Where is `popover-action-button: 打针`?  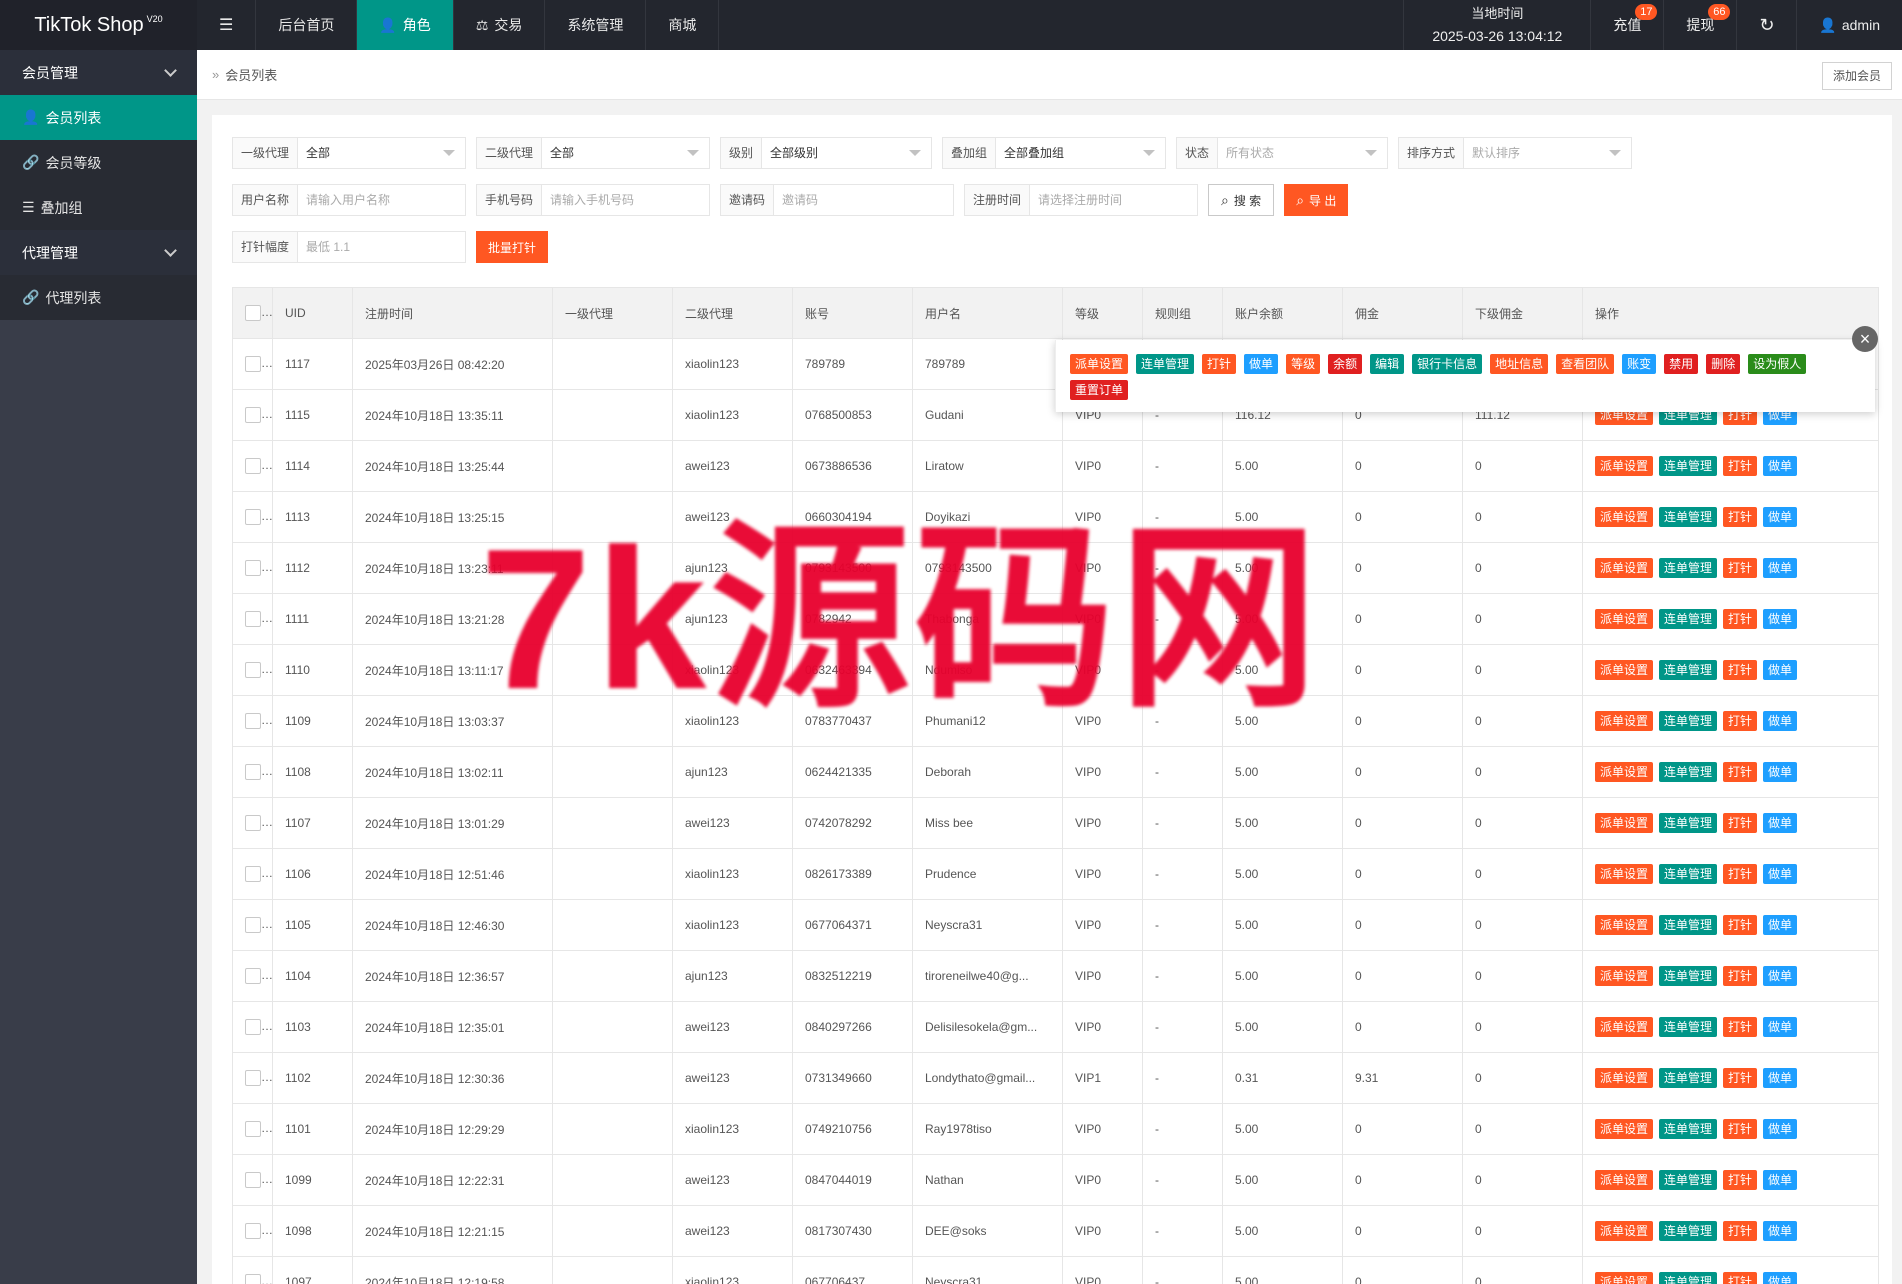 popover-action-button: 打针 is located at coordinates (1219, 364).